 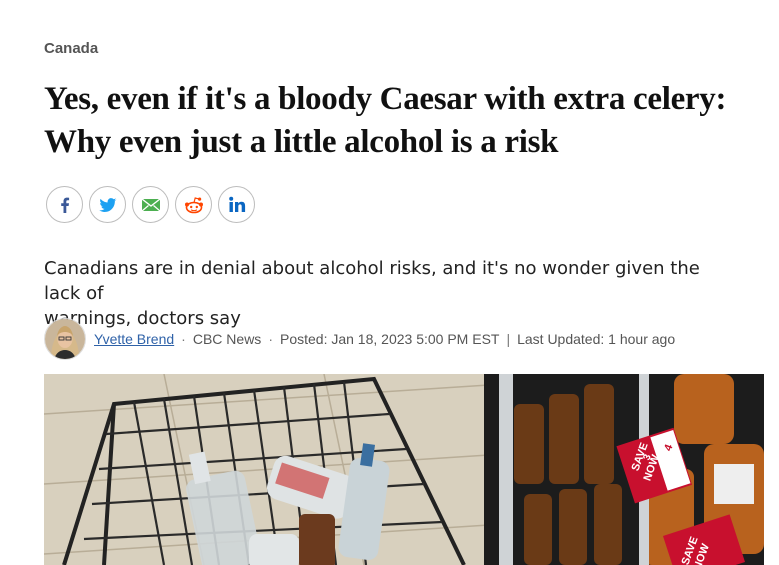 I want to click on share-email-button, so click(x=150, y=204).